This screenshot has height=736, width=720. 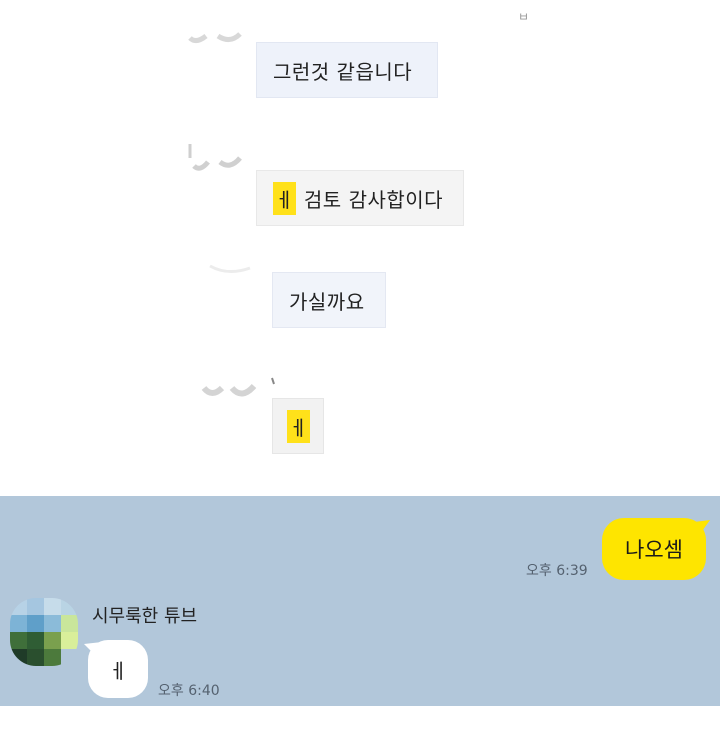 I want to click on screenshot-message-4: ㅔ, so click(x=298, y=426).